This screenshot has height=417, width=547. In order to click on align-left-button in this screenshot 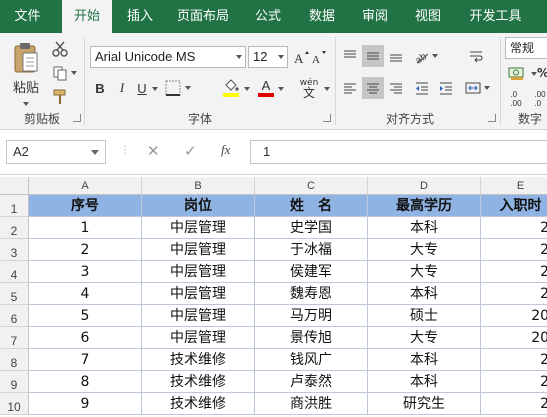, I will do `click(350, 88)`.